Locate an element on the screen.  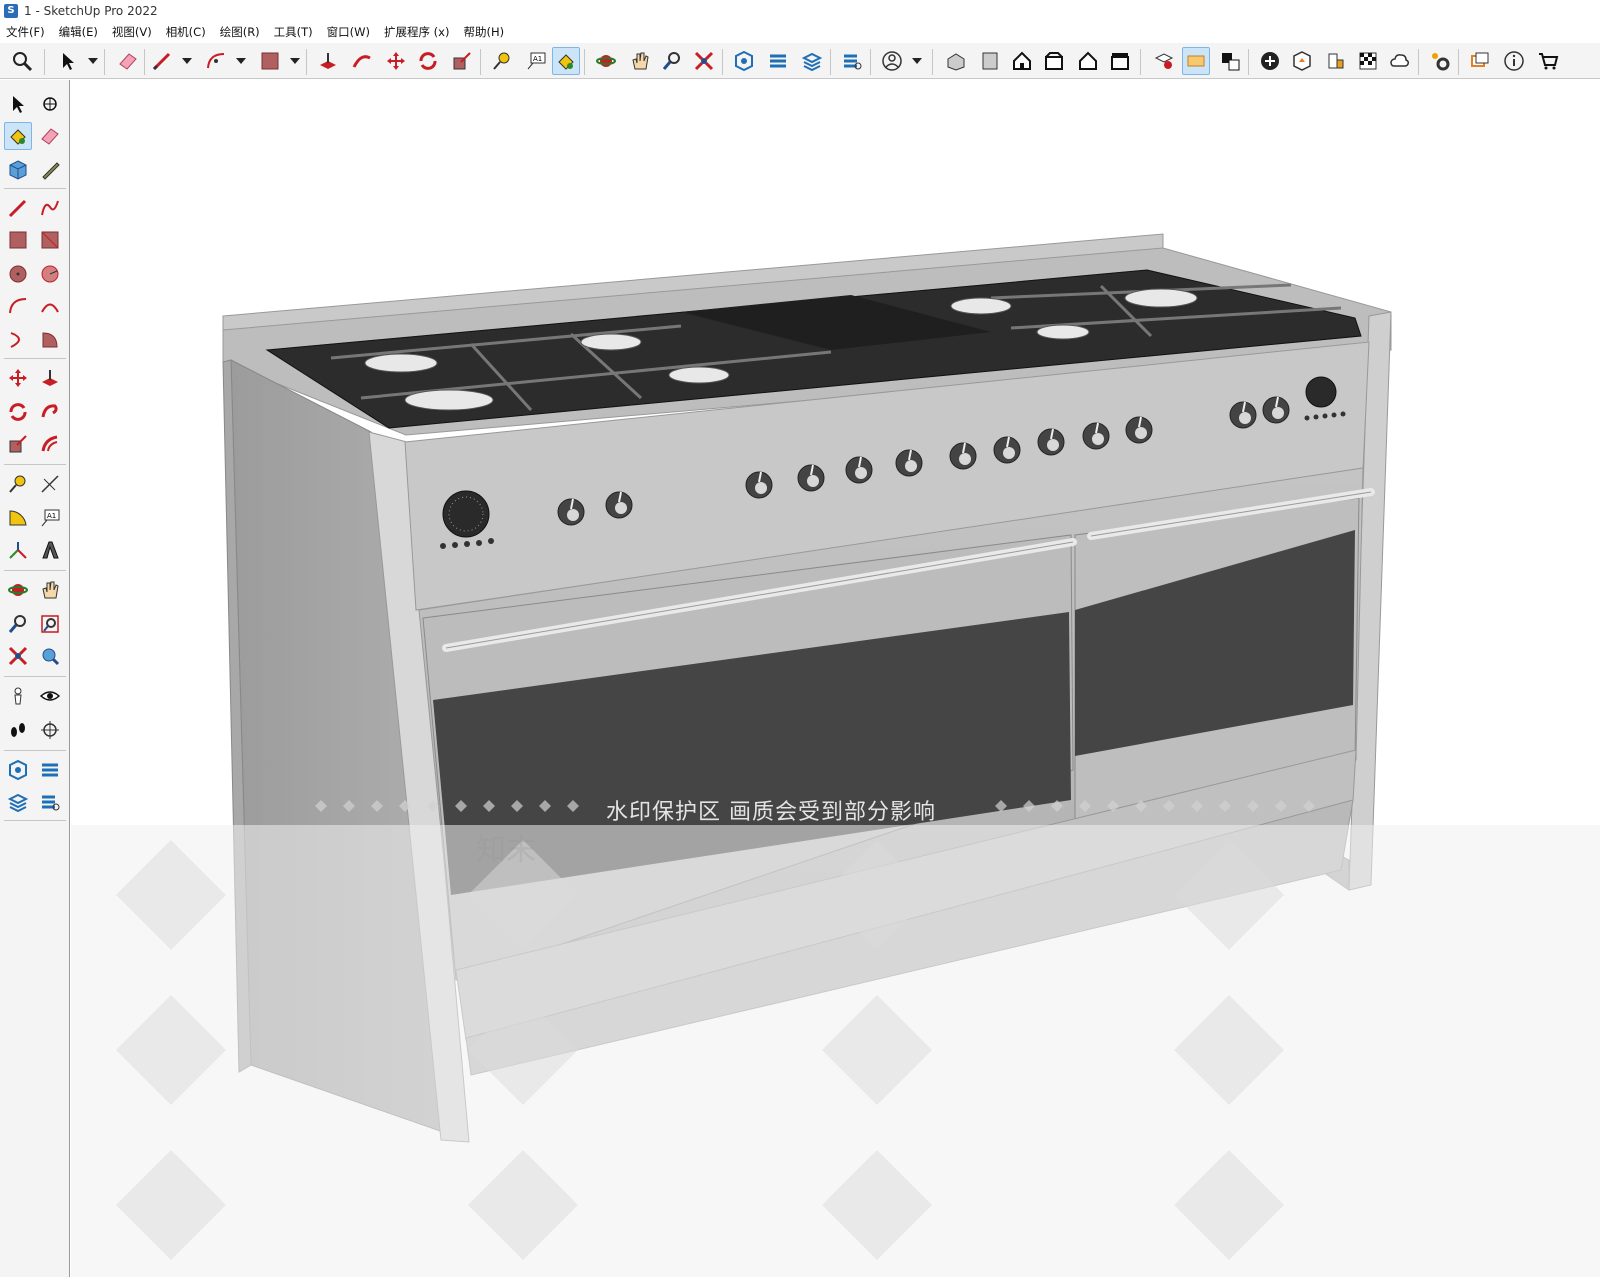
layout-send-icon is located at coordinates (812, 61).